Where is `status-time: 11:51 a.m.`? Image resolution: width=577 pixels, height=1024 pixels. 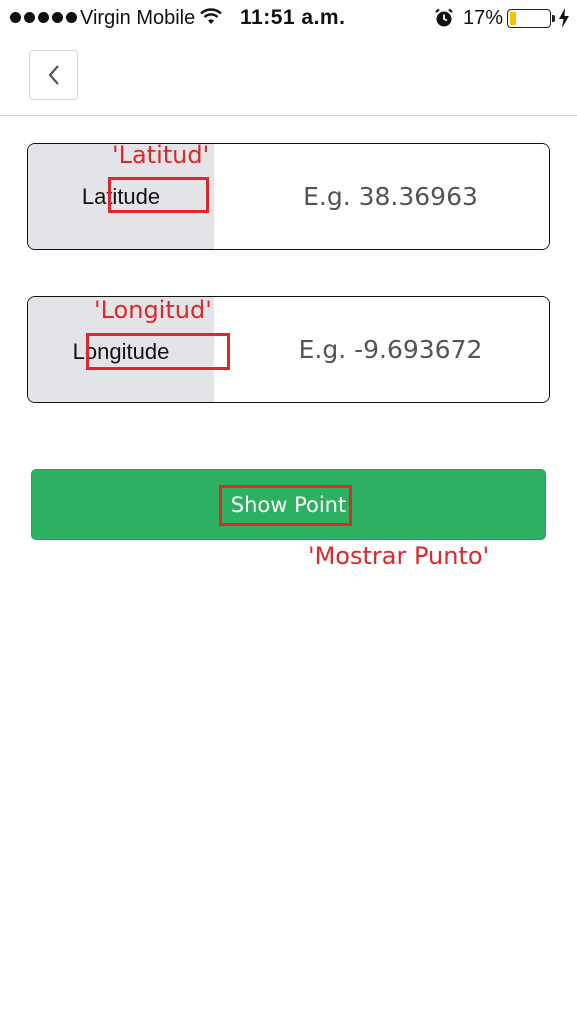 status-time: 11:51 a.m. is located at coordinates (293, 17).